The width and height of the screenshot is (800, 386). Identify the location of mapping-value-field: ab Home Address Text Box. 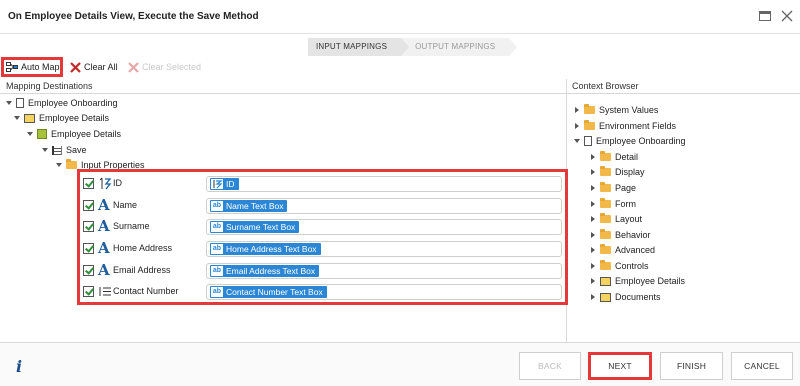
(384, 249).